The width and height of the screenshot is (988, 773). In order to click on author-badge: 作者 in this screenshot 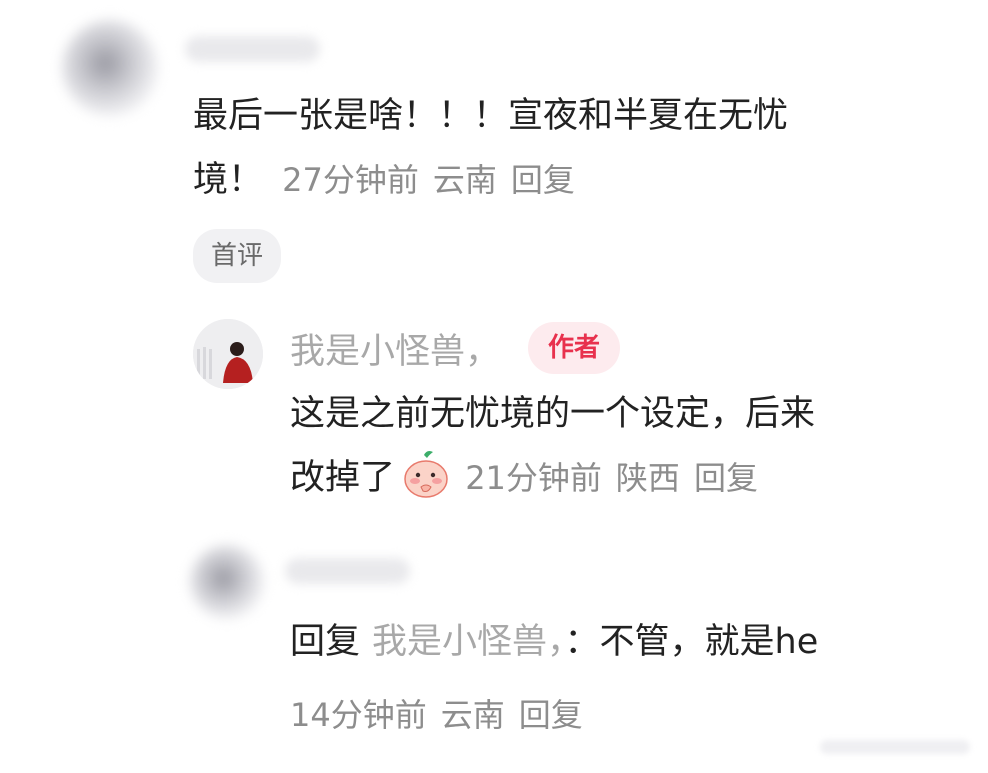, I will do `click(574, 348)`.